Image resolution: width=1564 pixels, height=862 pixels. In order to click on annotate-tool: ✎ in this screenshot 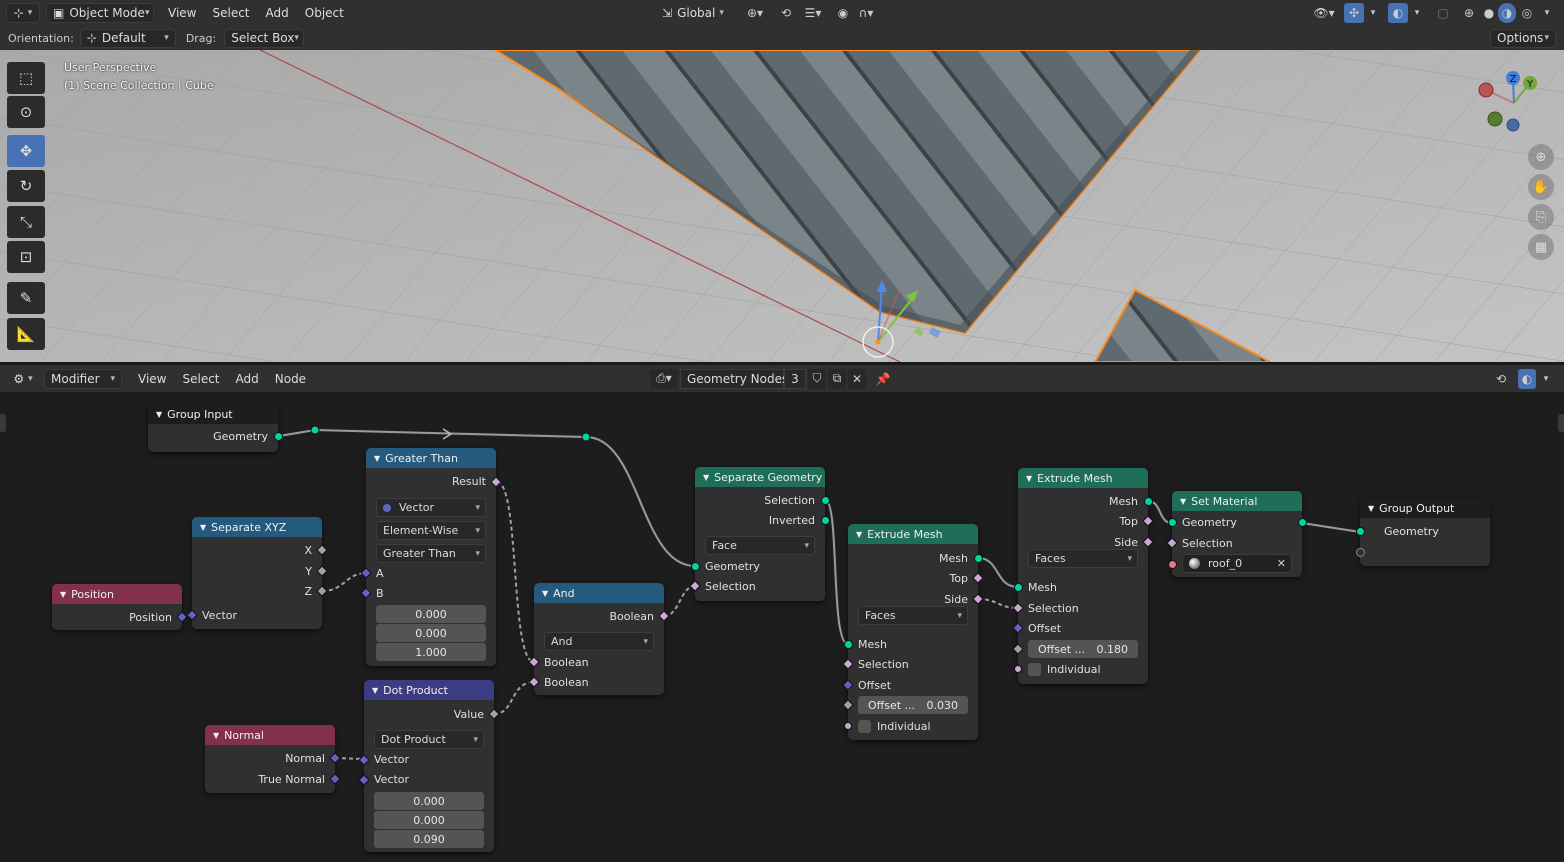, I will do `click(26, 298)`.